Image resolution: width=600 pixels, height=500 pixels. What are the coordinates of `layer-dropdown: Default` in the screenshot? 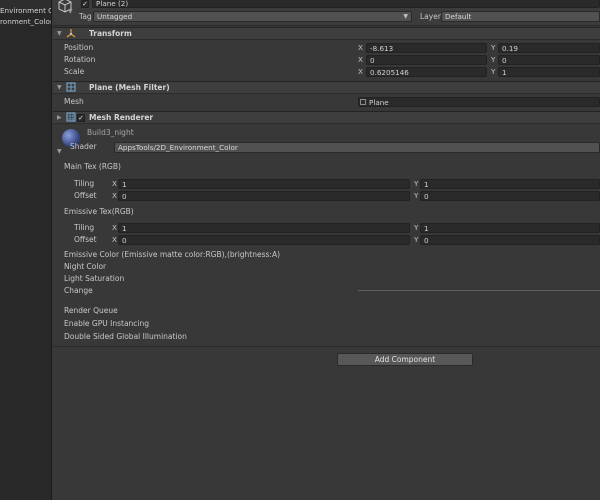 It's located at (520, 16).